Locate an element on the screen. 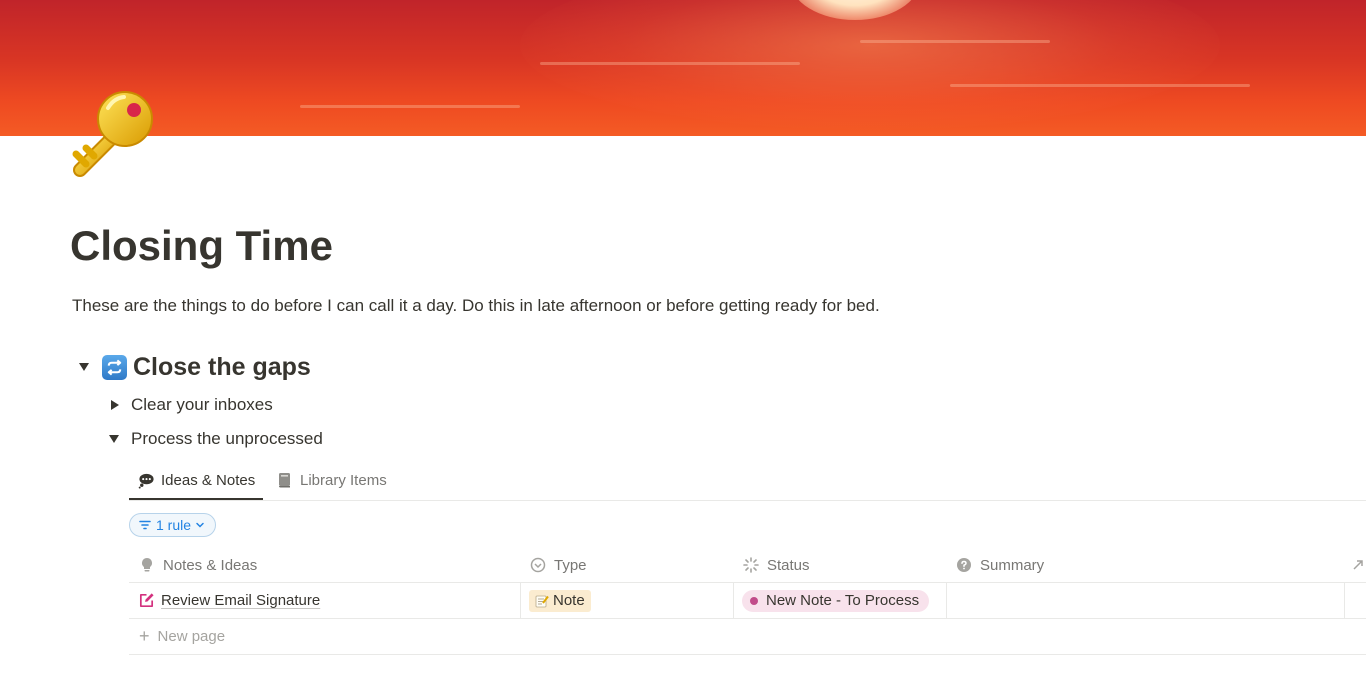 This screenshot has width=1366, height=675. toggle-block-process-unprocessed: Process the unprocessed is located at coordinates (213, 439).